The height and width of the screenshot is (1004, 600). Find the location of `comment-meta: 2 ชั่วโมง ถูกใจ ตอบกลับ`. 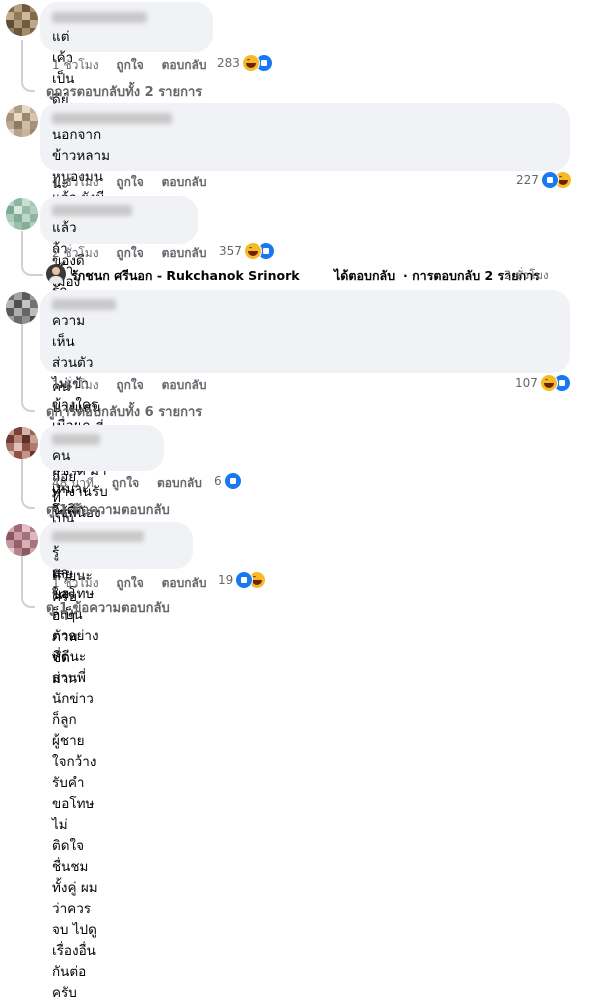

comment-meta: 2 ชั่วโมง ถูกใจ ตอบกลับ is located at coordinates (129, 253).